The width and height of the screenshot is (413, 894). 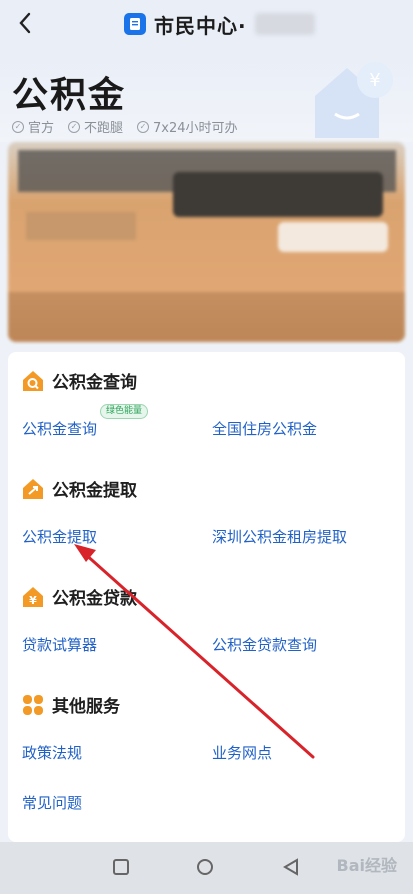 I want to click on link-gjj-withdraw: 公积金提取, so click(x=59, y=536).